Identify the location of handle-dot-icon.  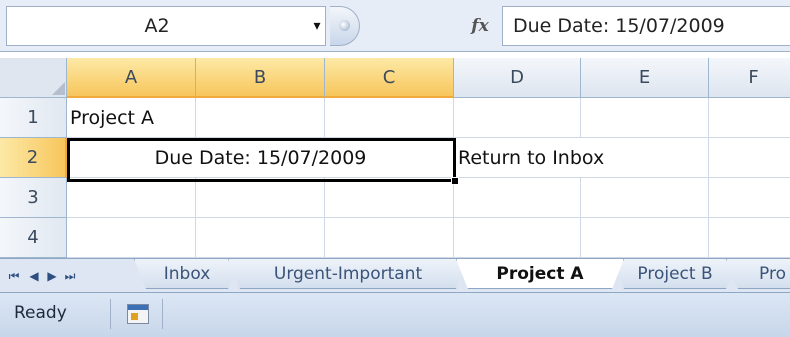
(344, 25).